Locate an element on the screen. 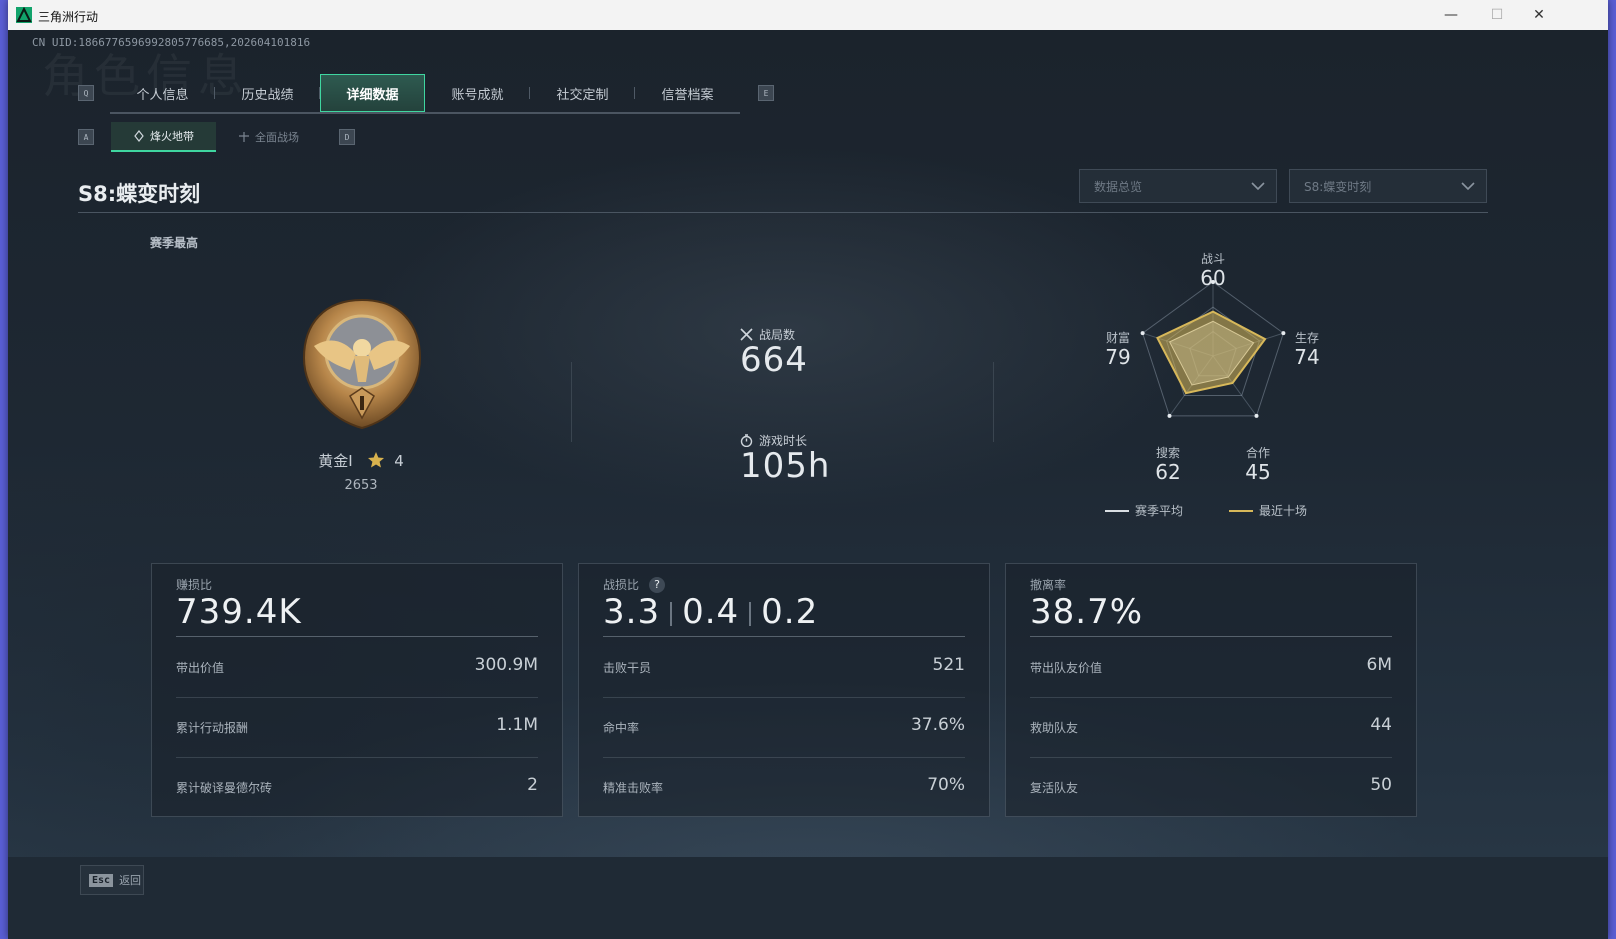 This screenshot has width=1616, height=939. card-main-value: 3.3 0.4 0.2 is located at coordinates (711, 612).